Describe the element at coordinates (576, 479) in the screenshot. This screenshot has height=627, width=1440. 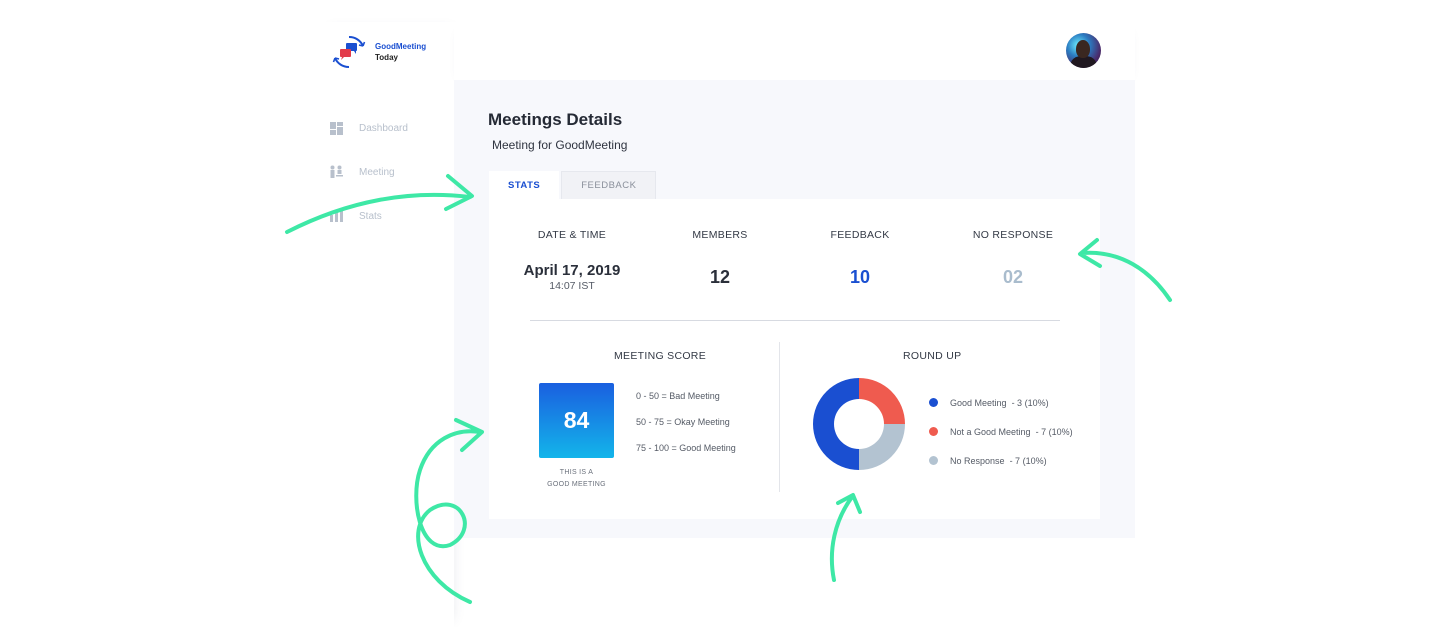
I see `meeting-score-caption: THIS IS A GOOD MEETING` at that location.